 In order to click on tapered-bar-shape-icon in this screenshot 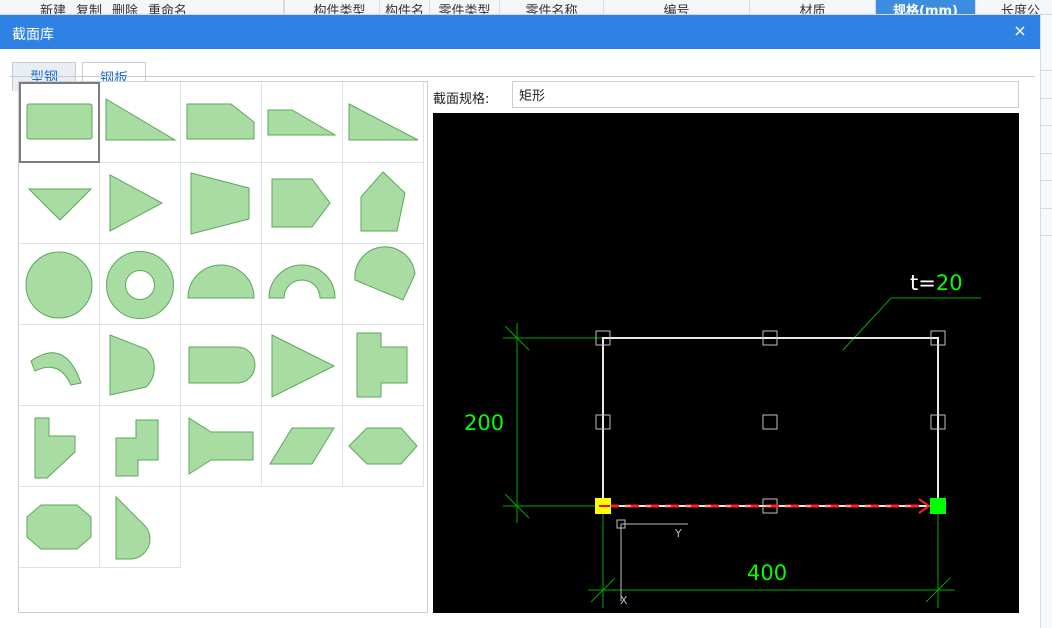, I will do `click(221, 446)`.